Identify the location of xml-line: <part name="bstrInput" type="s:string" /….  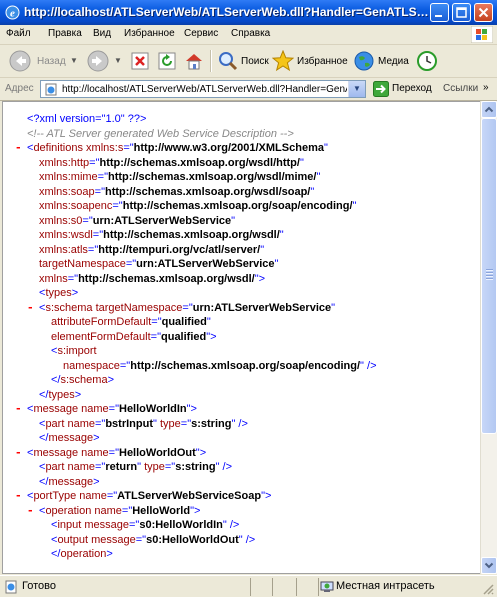
(143, 424).